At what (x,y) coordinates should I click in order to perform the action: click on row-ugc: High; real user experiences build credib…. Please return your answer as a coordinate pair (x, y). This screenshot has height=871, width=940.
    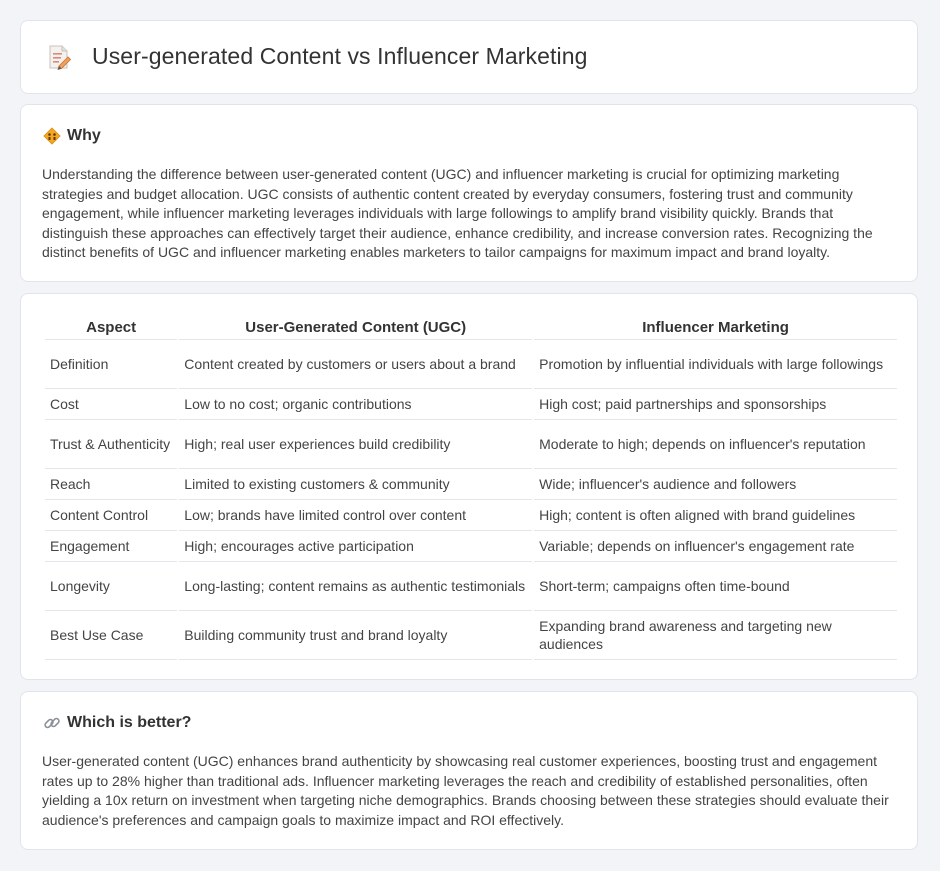
    Looking at the image, I should click on (356, 444).